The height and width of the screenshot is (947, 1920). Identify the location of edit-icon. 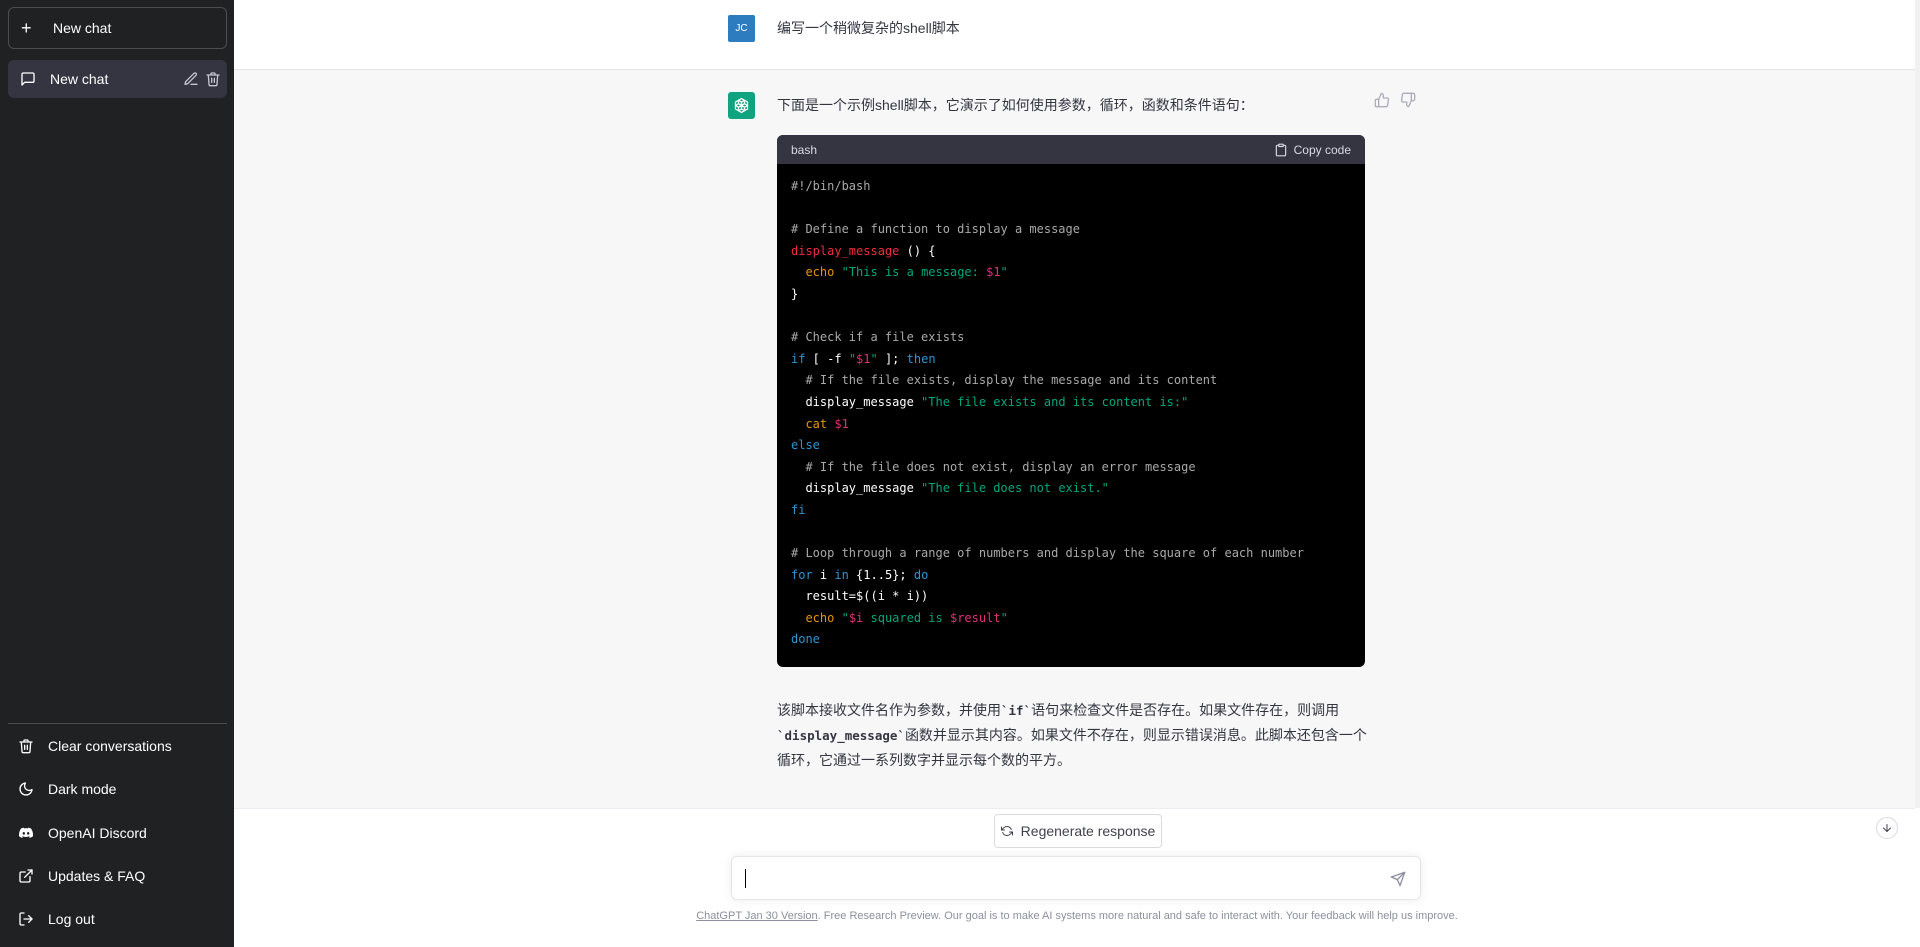
(191, 79).